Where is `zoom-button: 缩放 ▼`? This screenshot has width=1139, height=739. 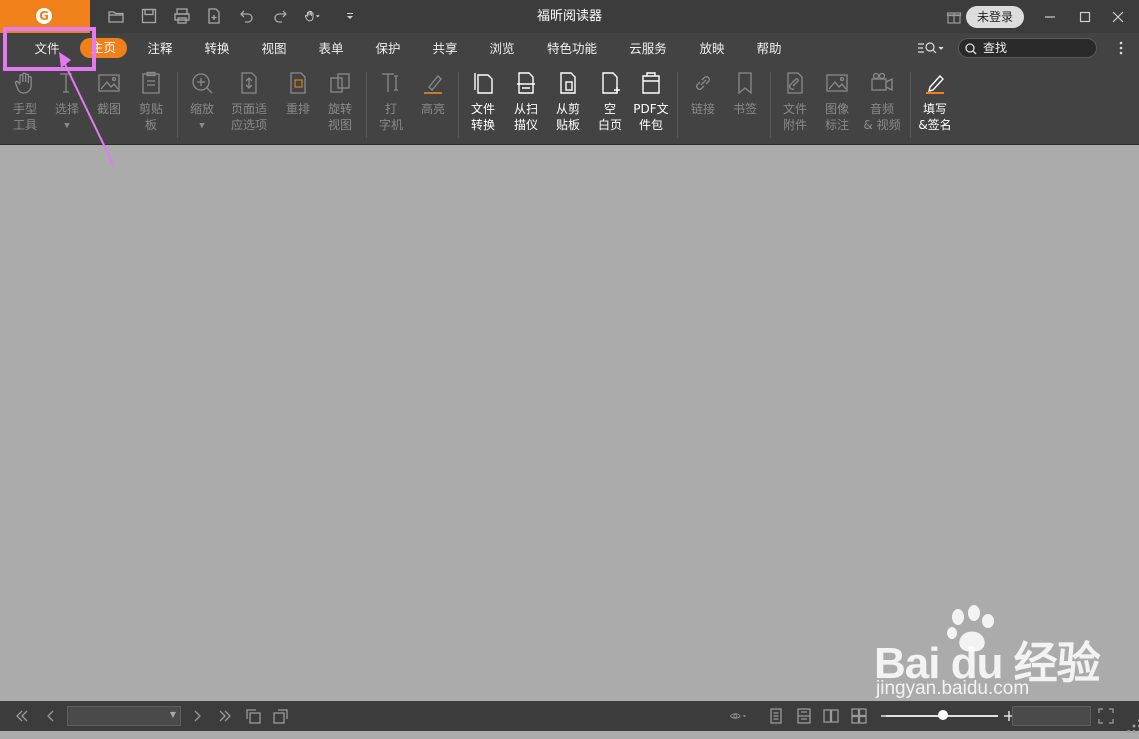 zoom-button: 缩放 ▼ is located at coordinates (202, 106).